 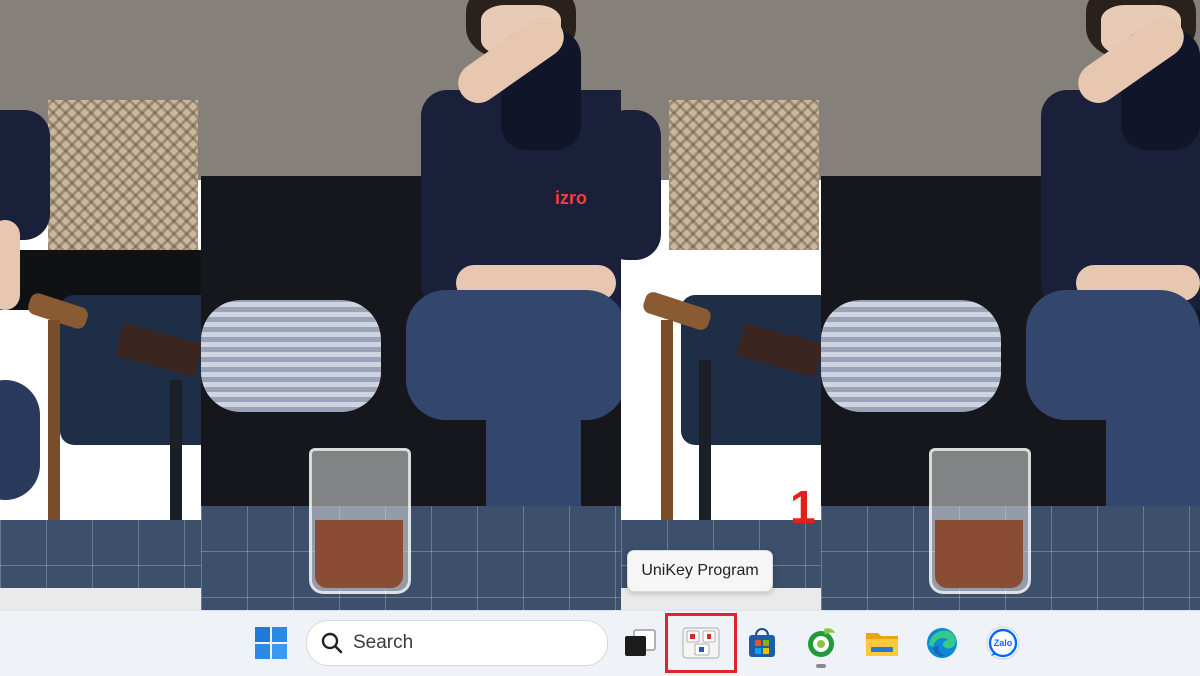 I want to click on search-label: Search, so click(x=383, y=642).